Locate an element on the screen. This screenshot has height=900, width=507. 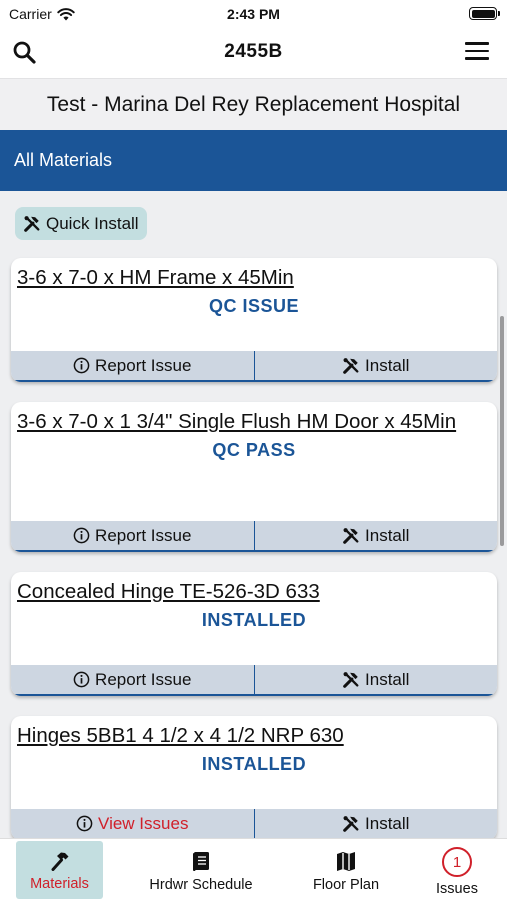
tab-materials: Materials is located at coordinates (59, 870).